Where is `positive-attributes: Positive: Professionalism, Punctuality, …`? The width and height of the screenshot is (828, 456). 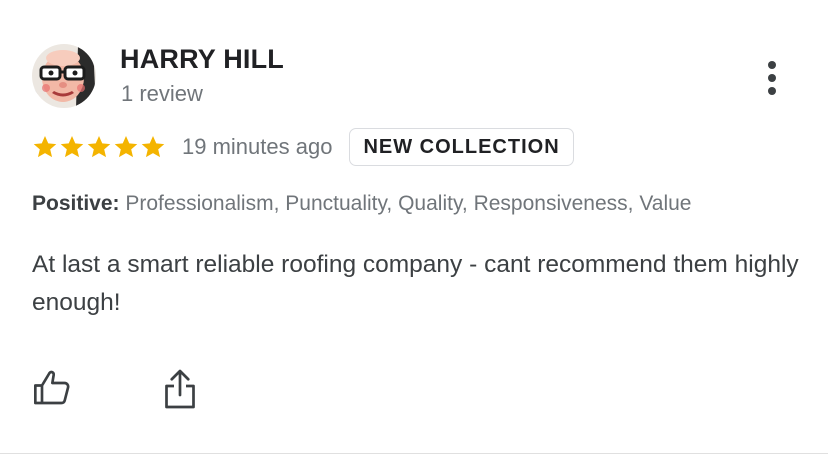 positive-attributes: Positive: Professionalism, Punctuality, … is located at coordinates (361, 204).